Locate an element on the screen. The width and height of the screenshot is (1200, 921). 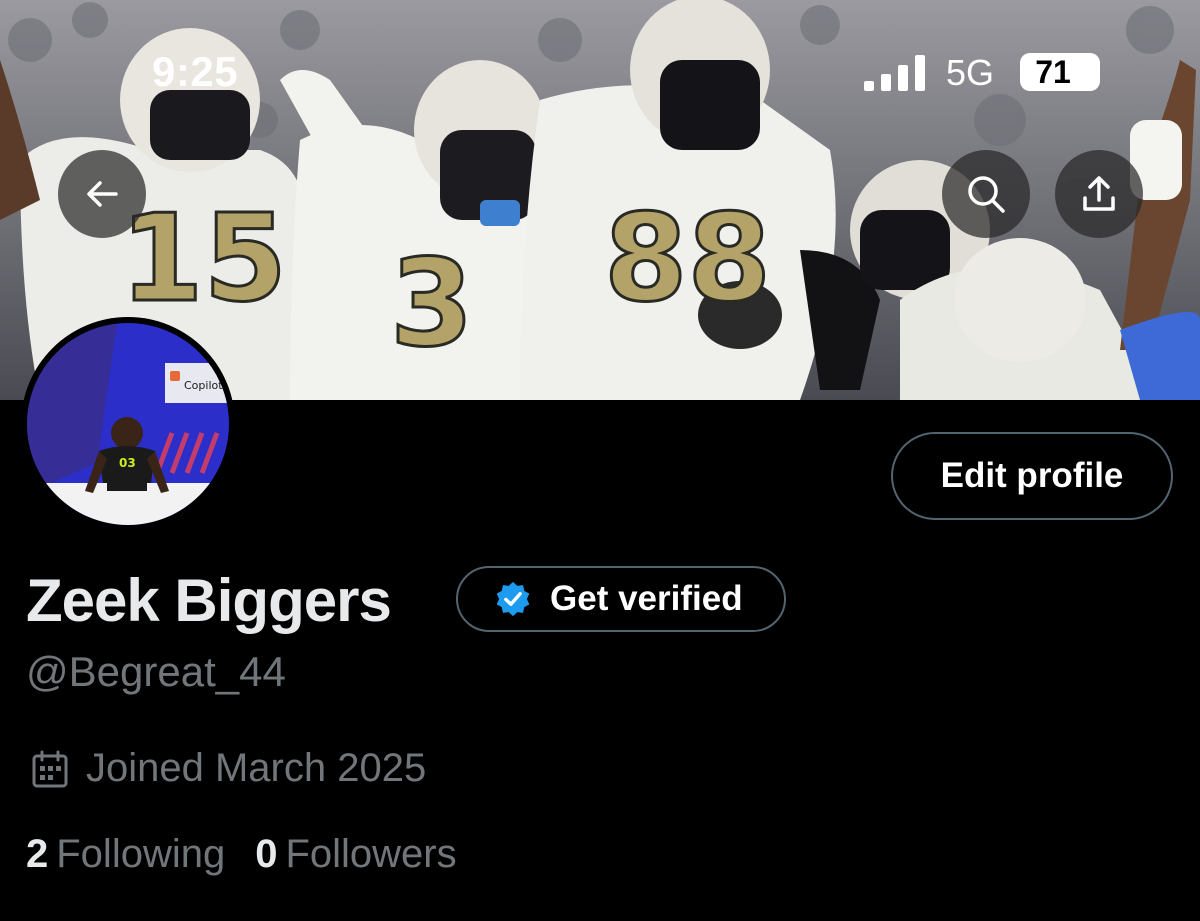
followers-label: Followers is located at coordinates (371, 854).